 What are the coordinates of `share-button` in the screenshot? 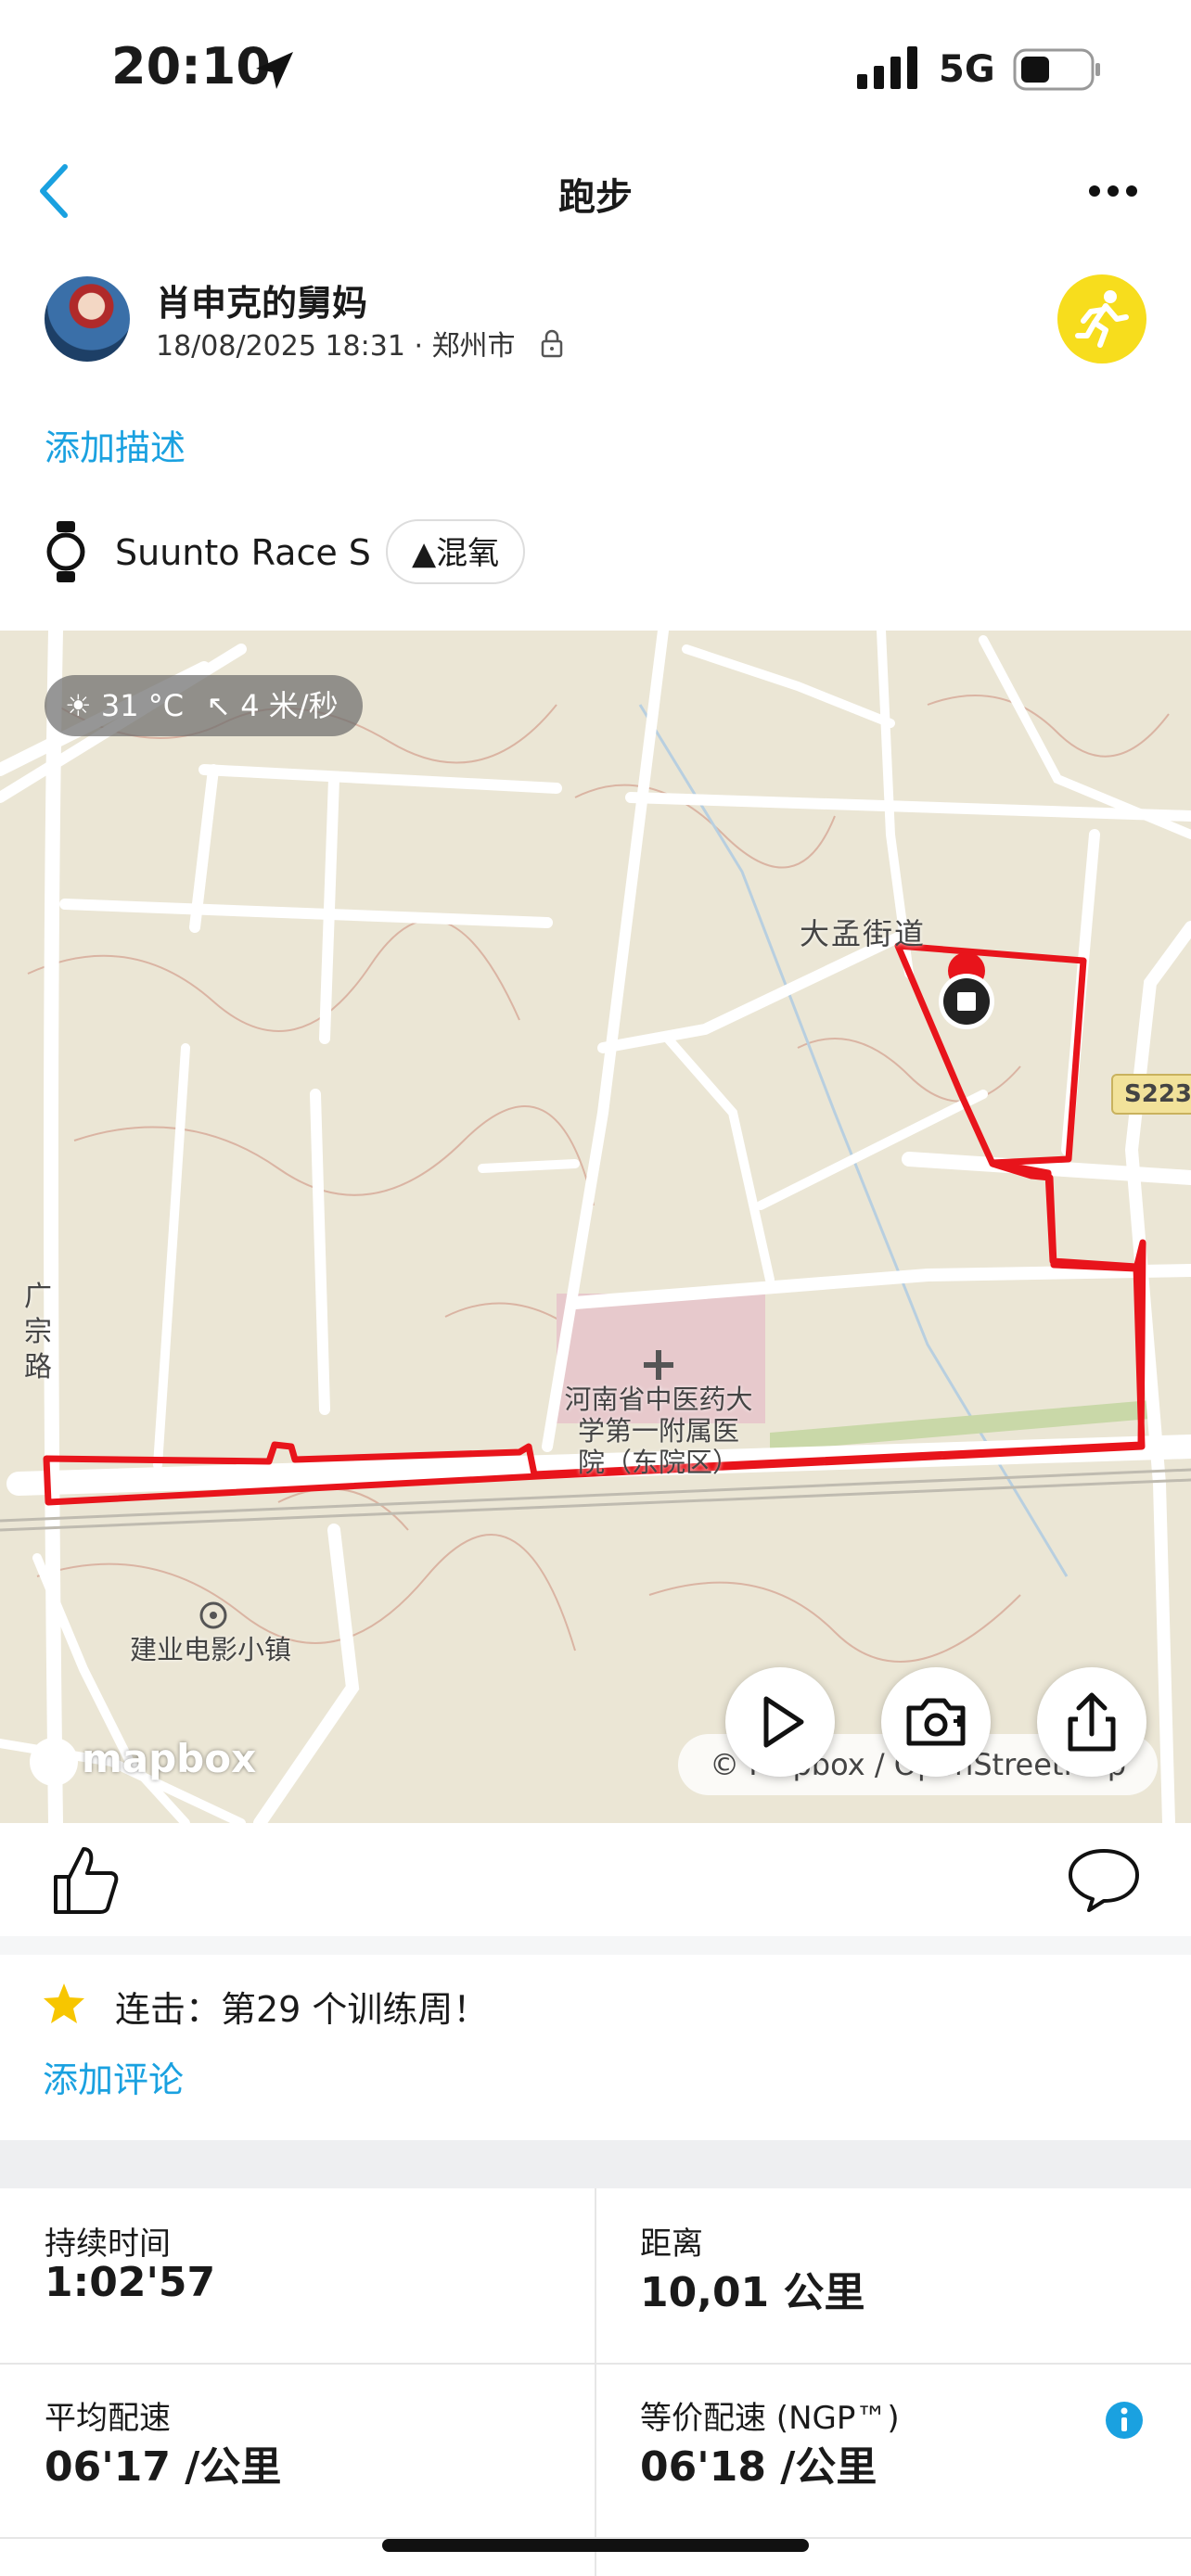 It's located at (1091, 1722).